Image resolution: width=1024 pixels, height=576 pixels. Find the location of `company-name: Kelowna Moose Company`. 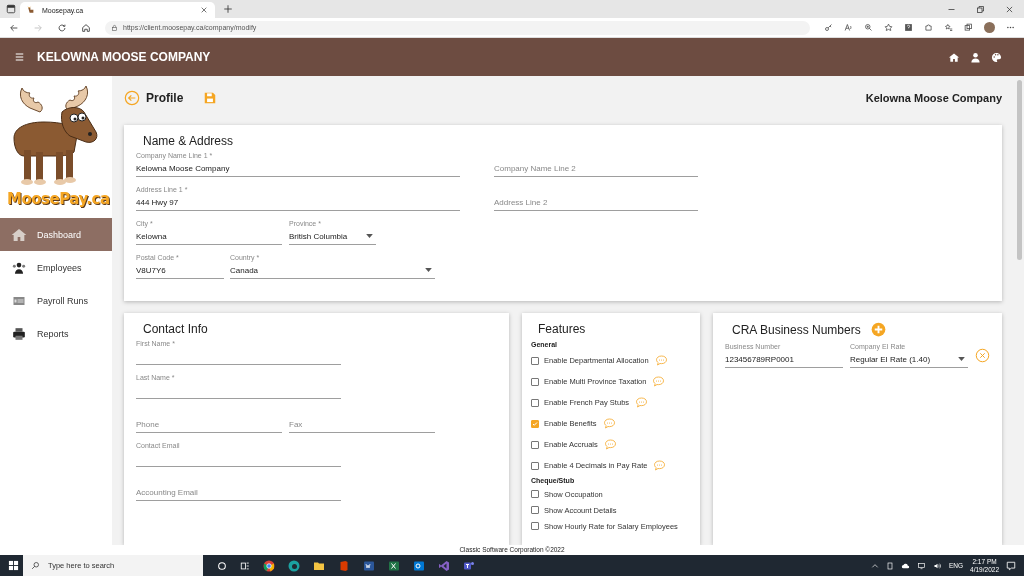

company-name: Kelowna Moose Company is located at coordinates (933, 98).